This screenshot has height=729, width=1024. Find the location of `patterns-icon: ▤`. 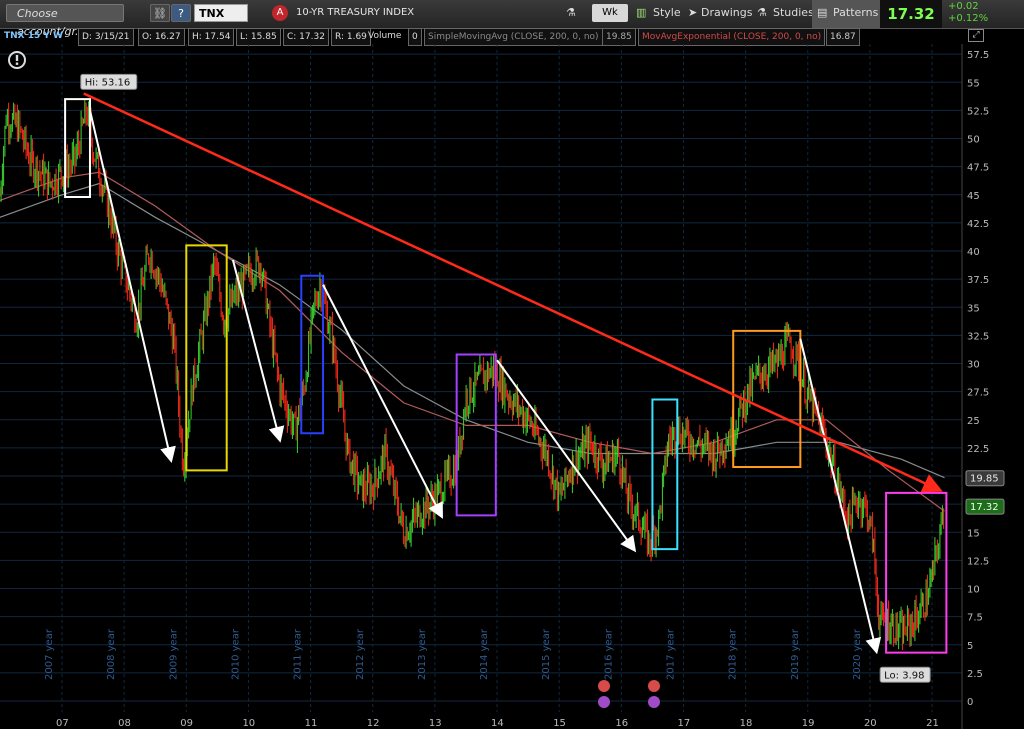

patterns-icon: ▤ is located at coordinates (822, 13).